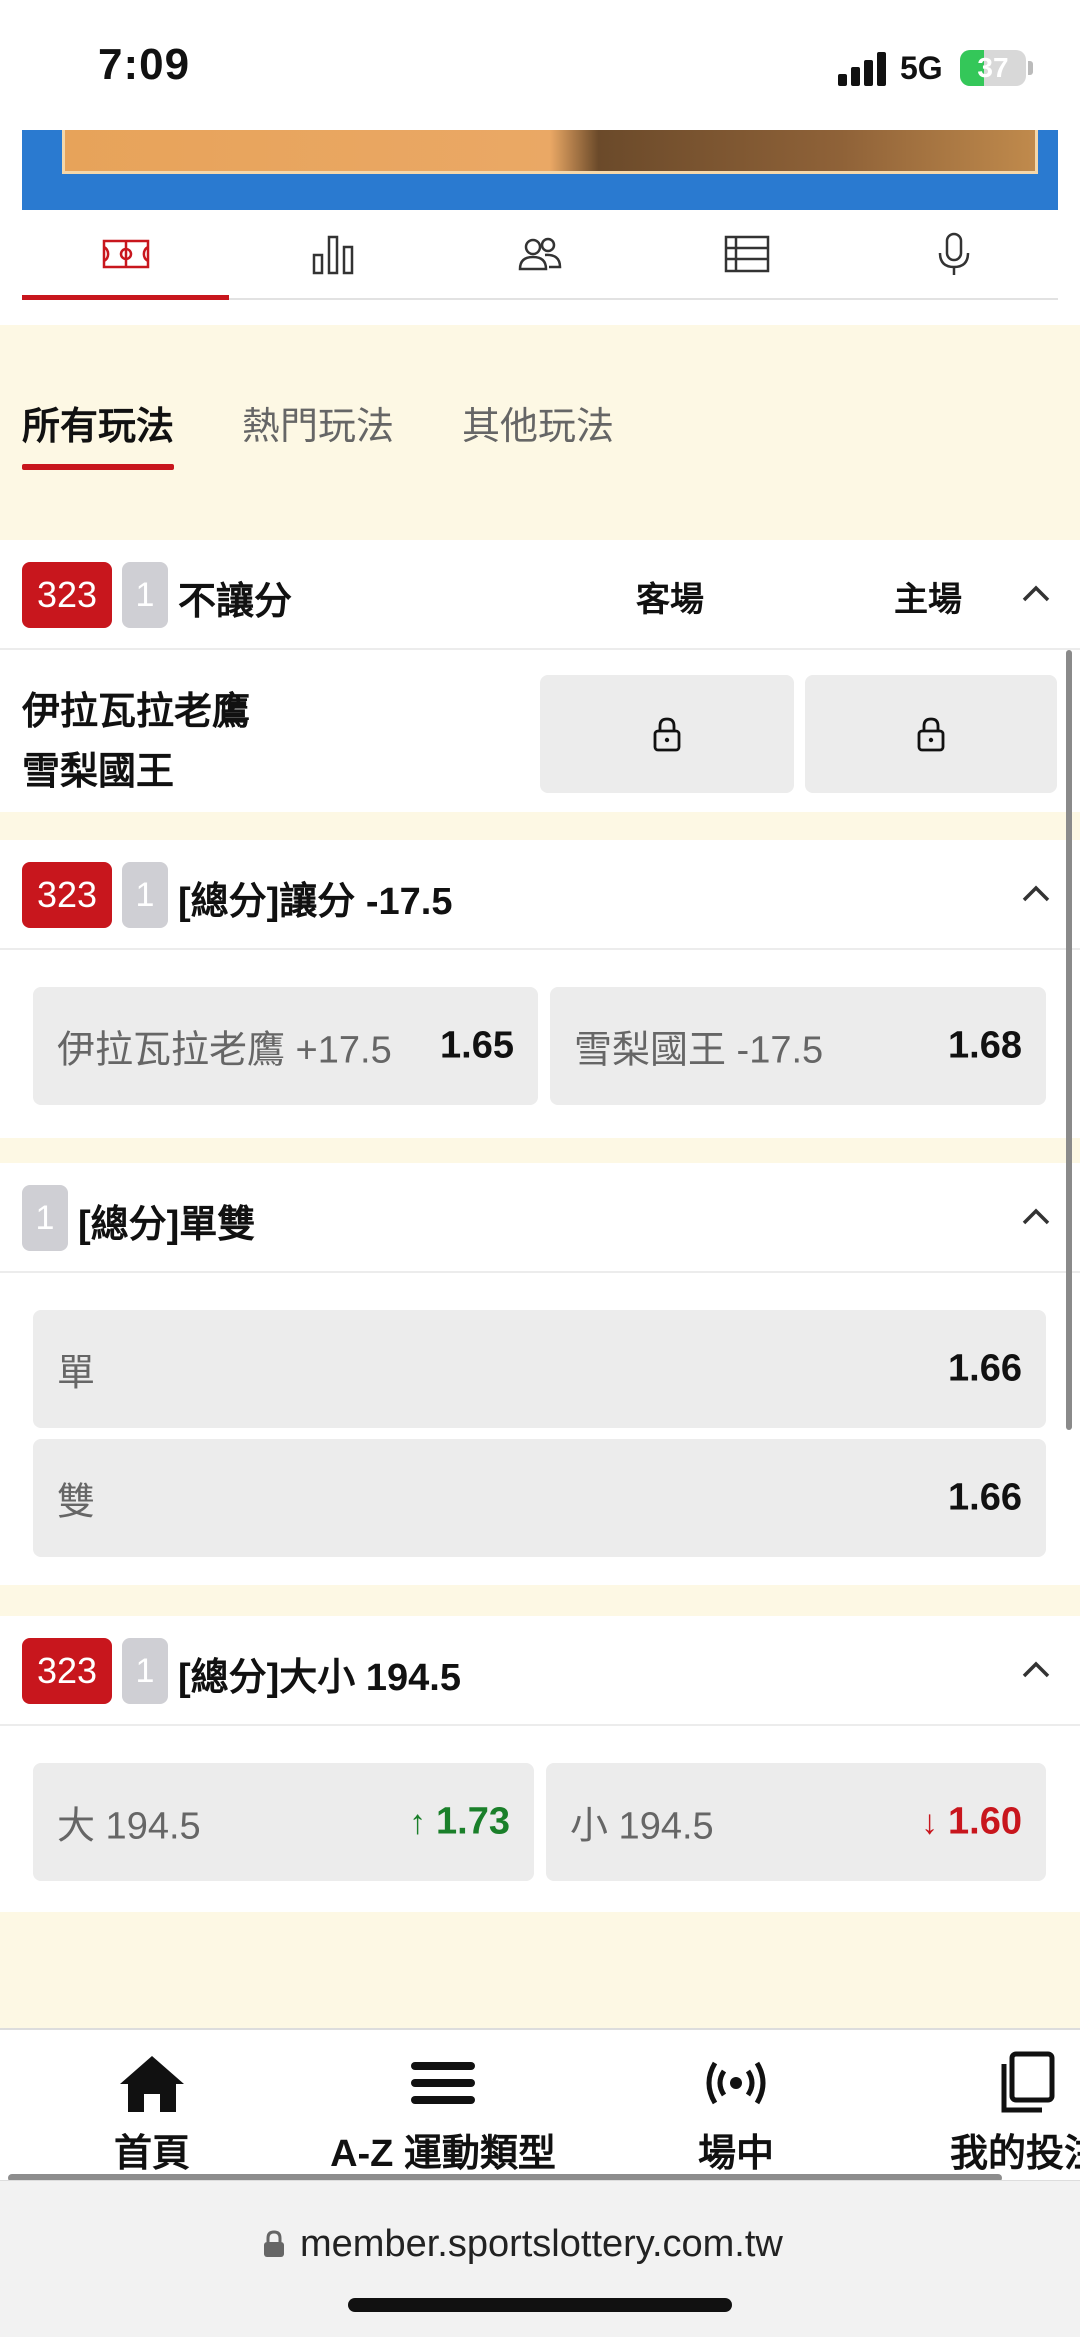 The image size is (1080, 2337). I want to click on players-icon, so click(540, 254).